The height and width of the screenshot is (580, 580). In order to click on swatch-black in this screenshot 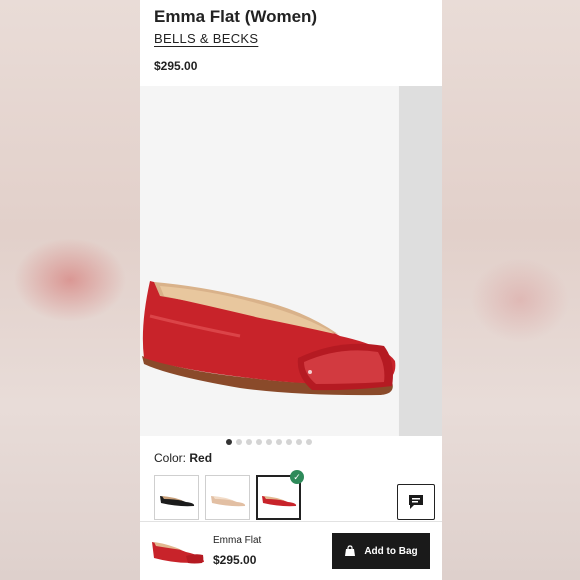, I will do `click(176, 497)`.